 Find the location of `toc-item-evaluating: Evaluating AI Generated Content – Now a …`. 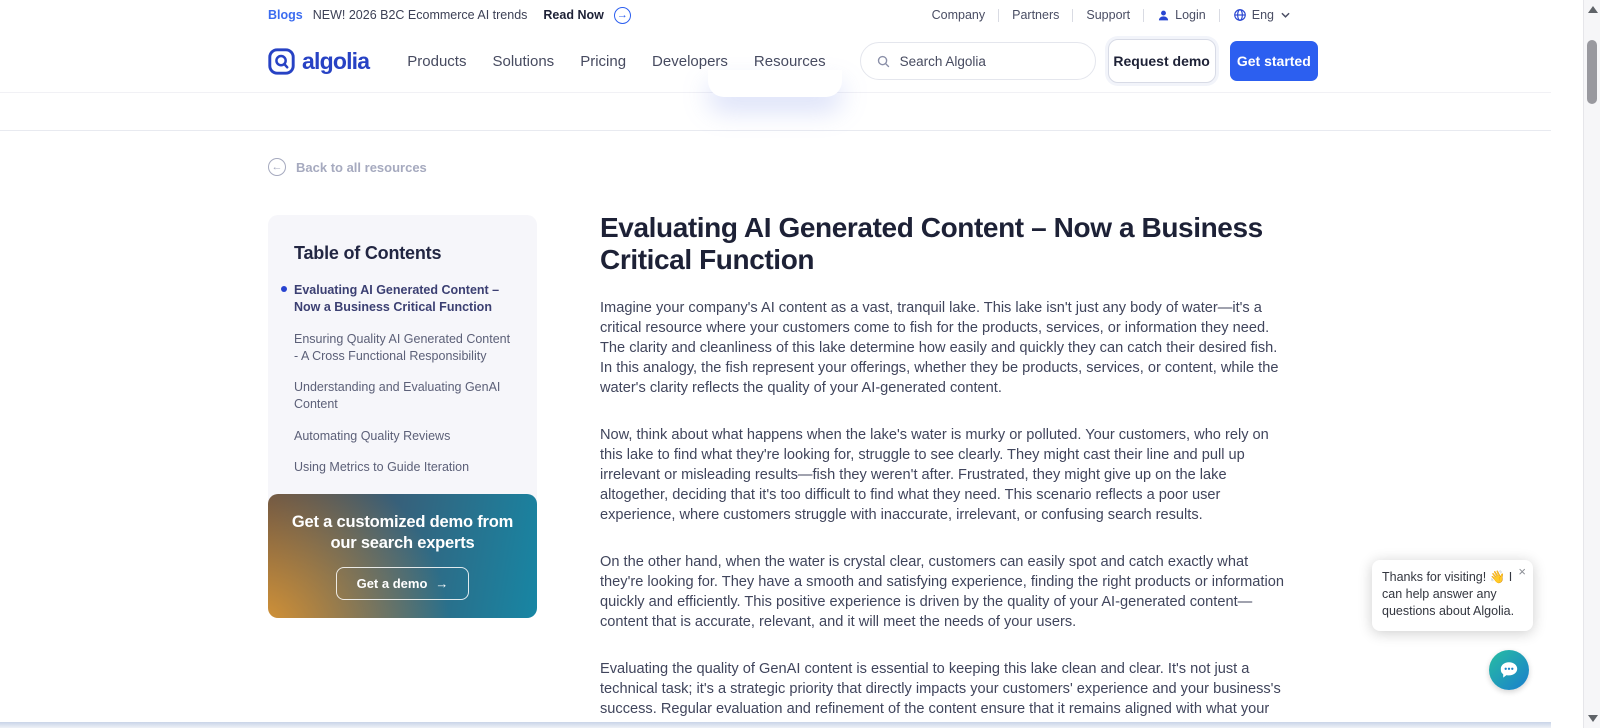

toc-item-evaluating: Evaluating AI Generated Content – Now a … is located at coordinates (396, 299).